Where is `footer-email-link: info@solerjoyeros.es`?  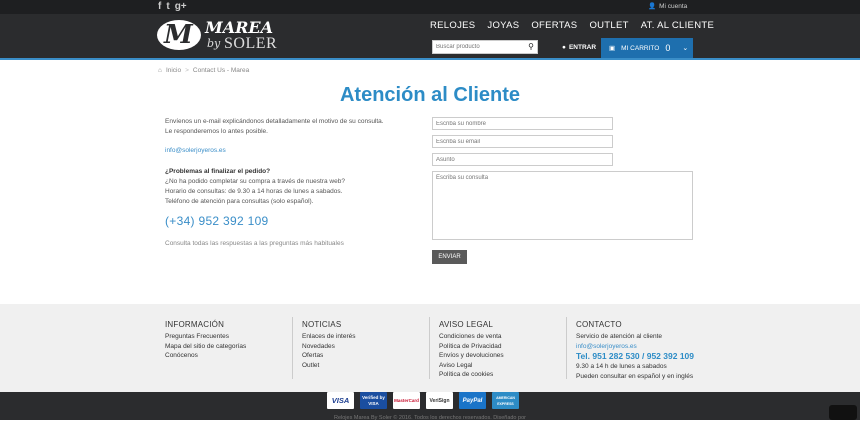 footer-email-link: info@solerjoyeros.es is located at coordinates (651, 347).